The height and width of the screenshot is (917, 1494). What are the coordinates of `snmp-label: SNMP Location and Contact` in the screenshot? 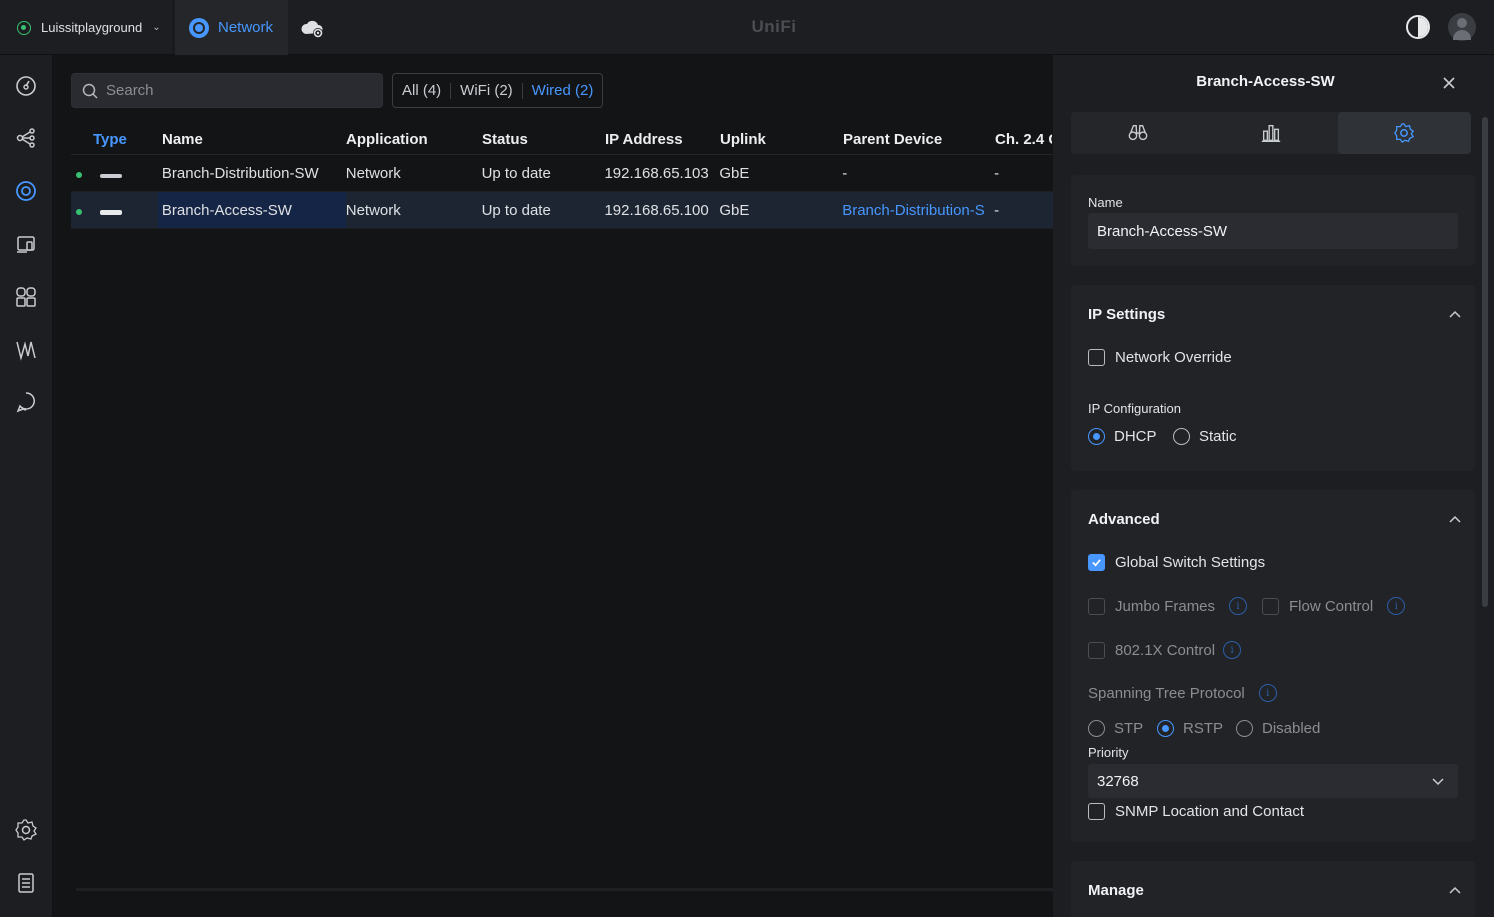 It's located at (1210, 811).